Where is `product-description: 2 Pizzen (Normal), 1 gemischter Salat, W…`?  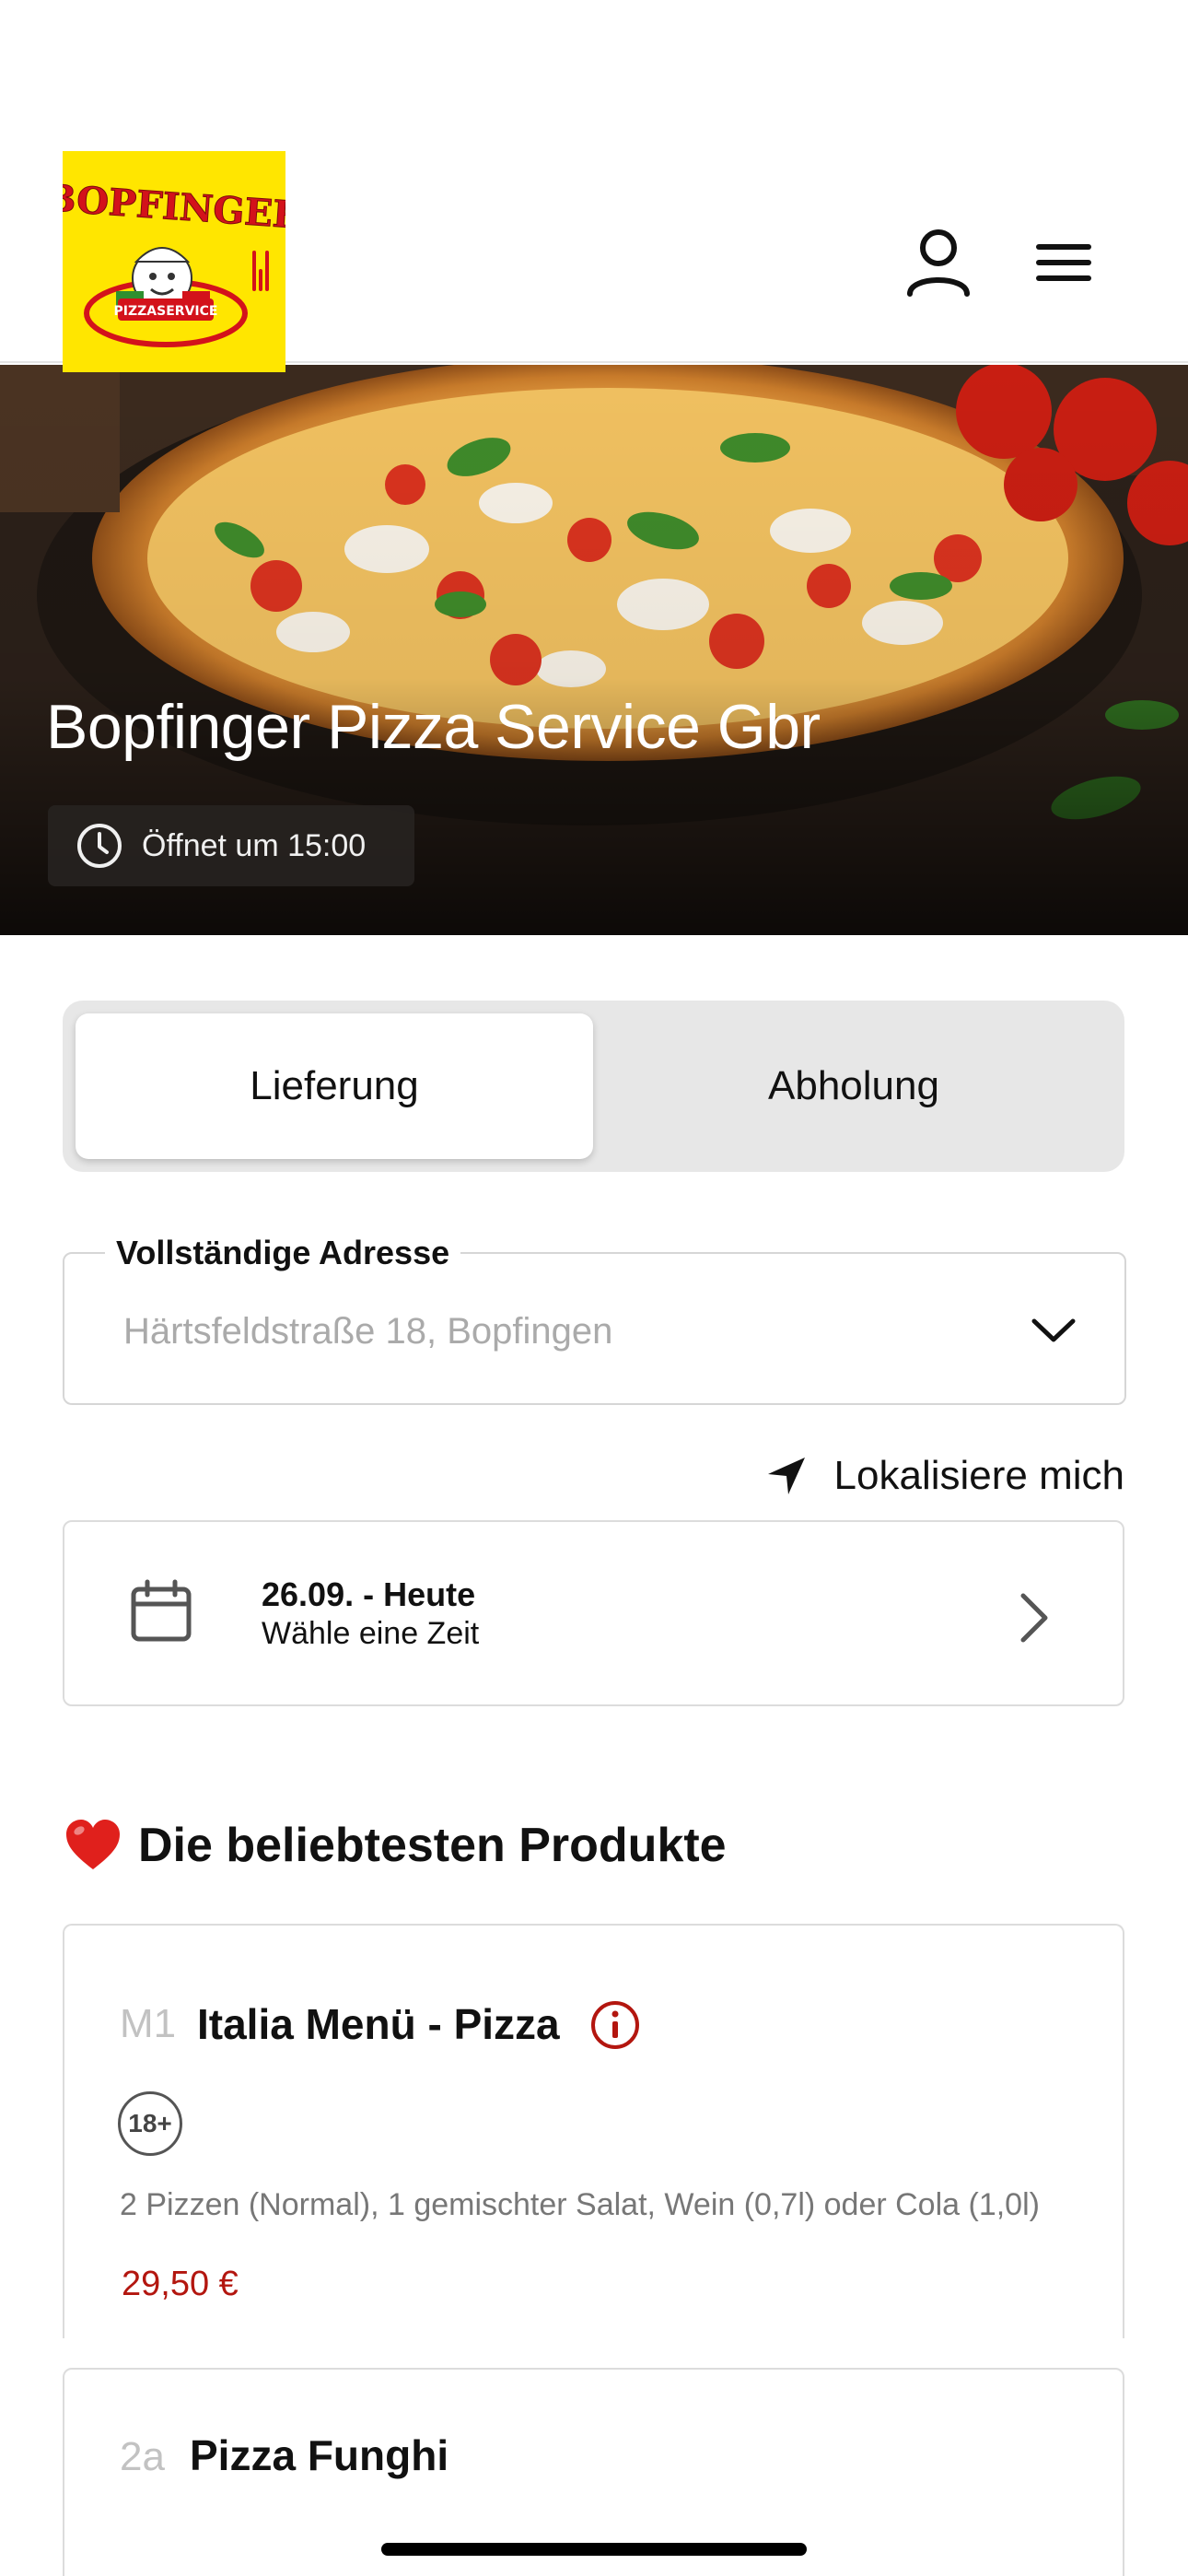 product-description: 2 Pizzen (Normal), 1 gemischter Salat, W… is located at coordinates (580, 2204).